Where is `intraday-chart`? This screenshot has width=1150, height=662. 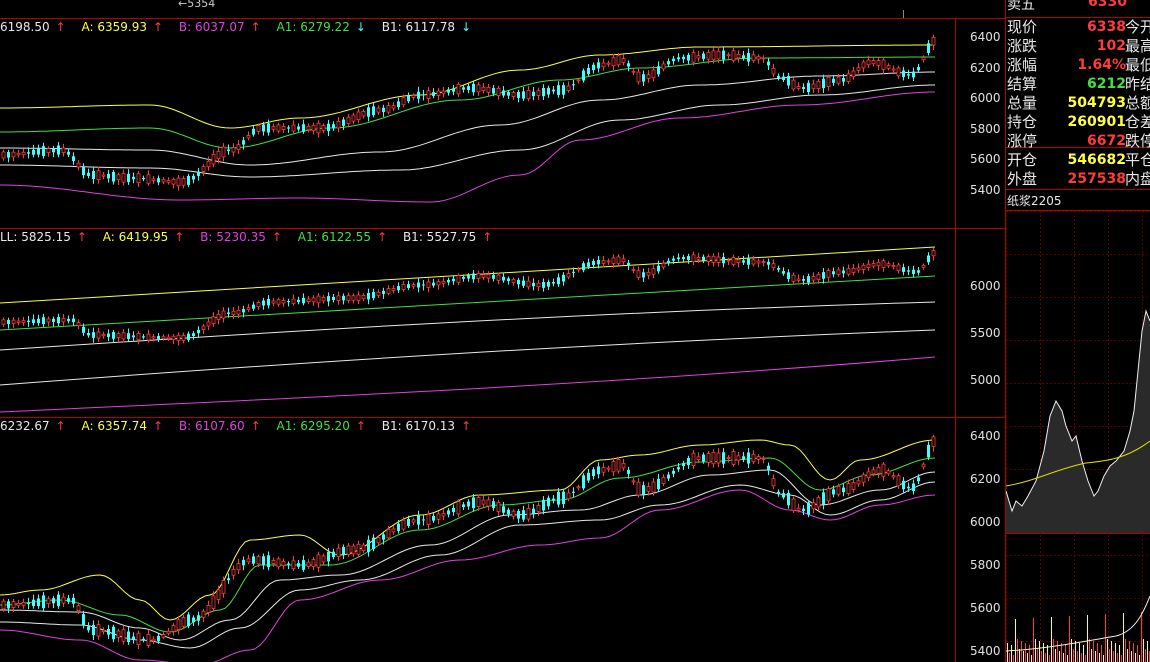 intraday-chart is located at coordinates (1078, 436).